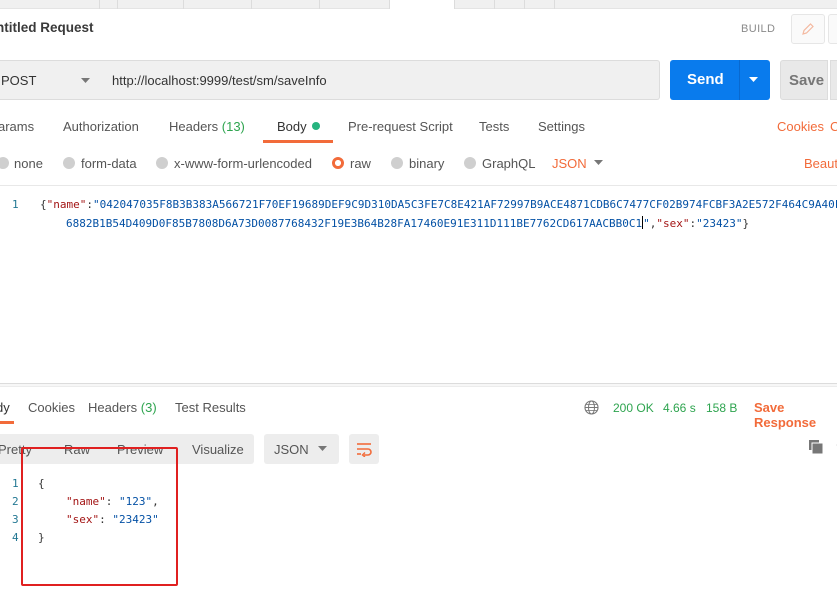 Image resolution: width=837 pixels, height=611 pixels. What do you see at coordinates (15, 537) in the screenshot?
I see `line-number: 4` at bounding box center [15, 537].